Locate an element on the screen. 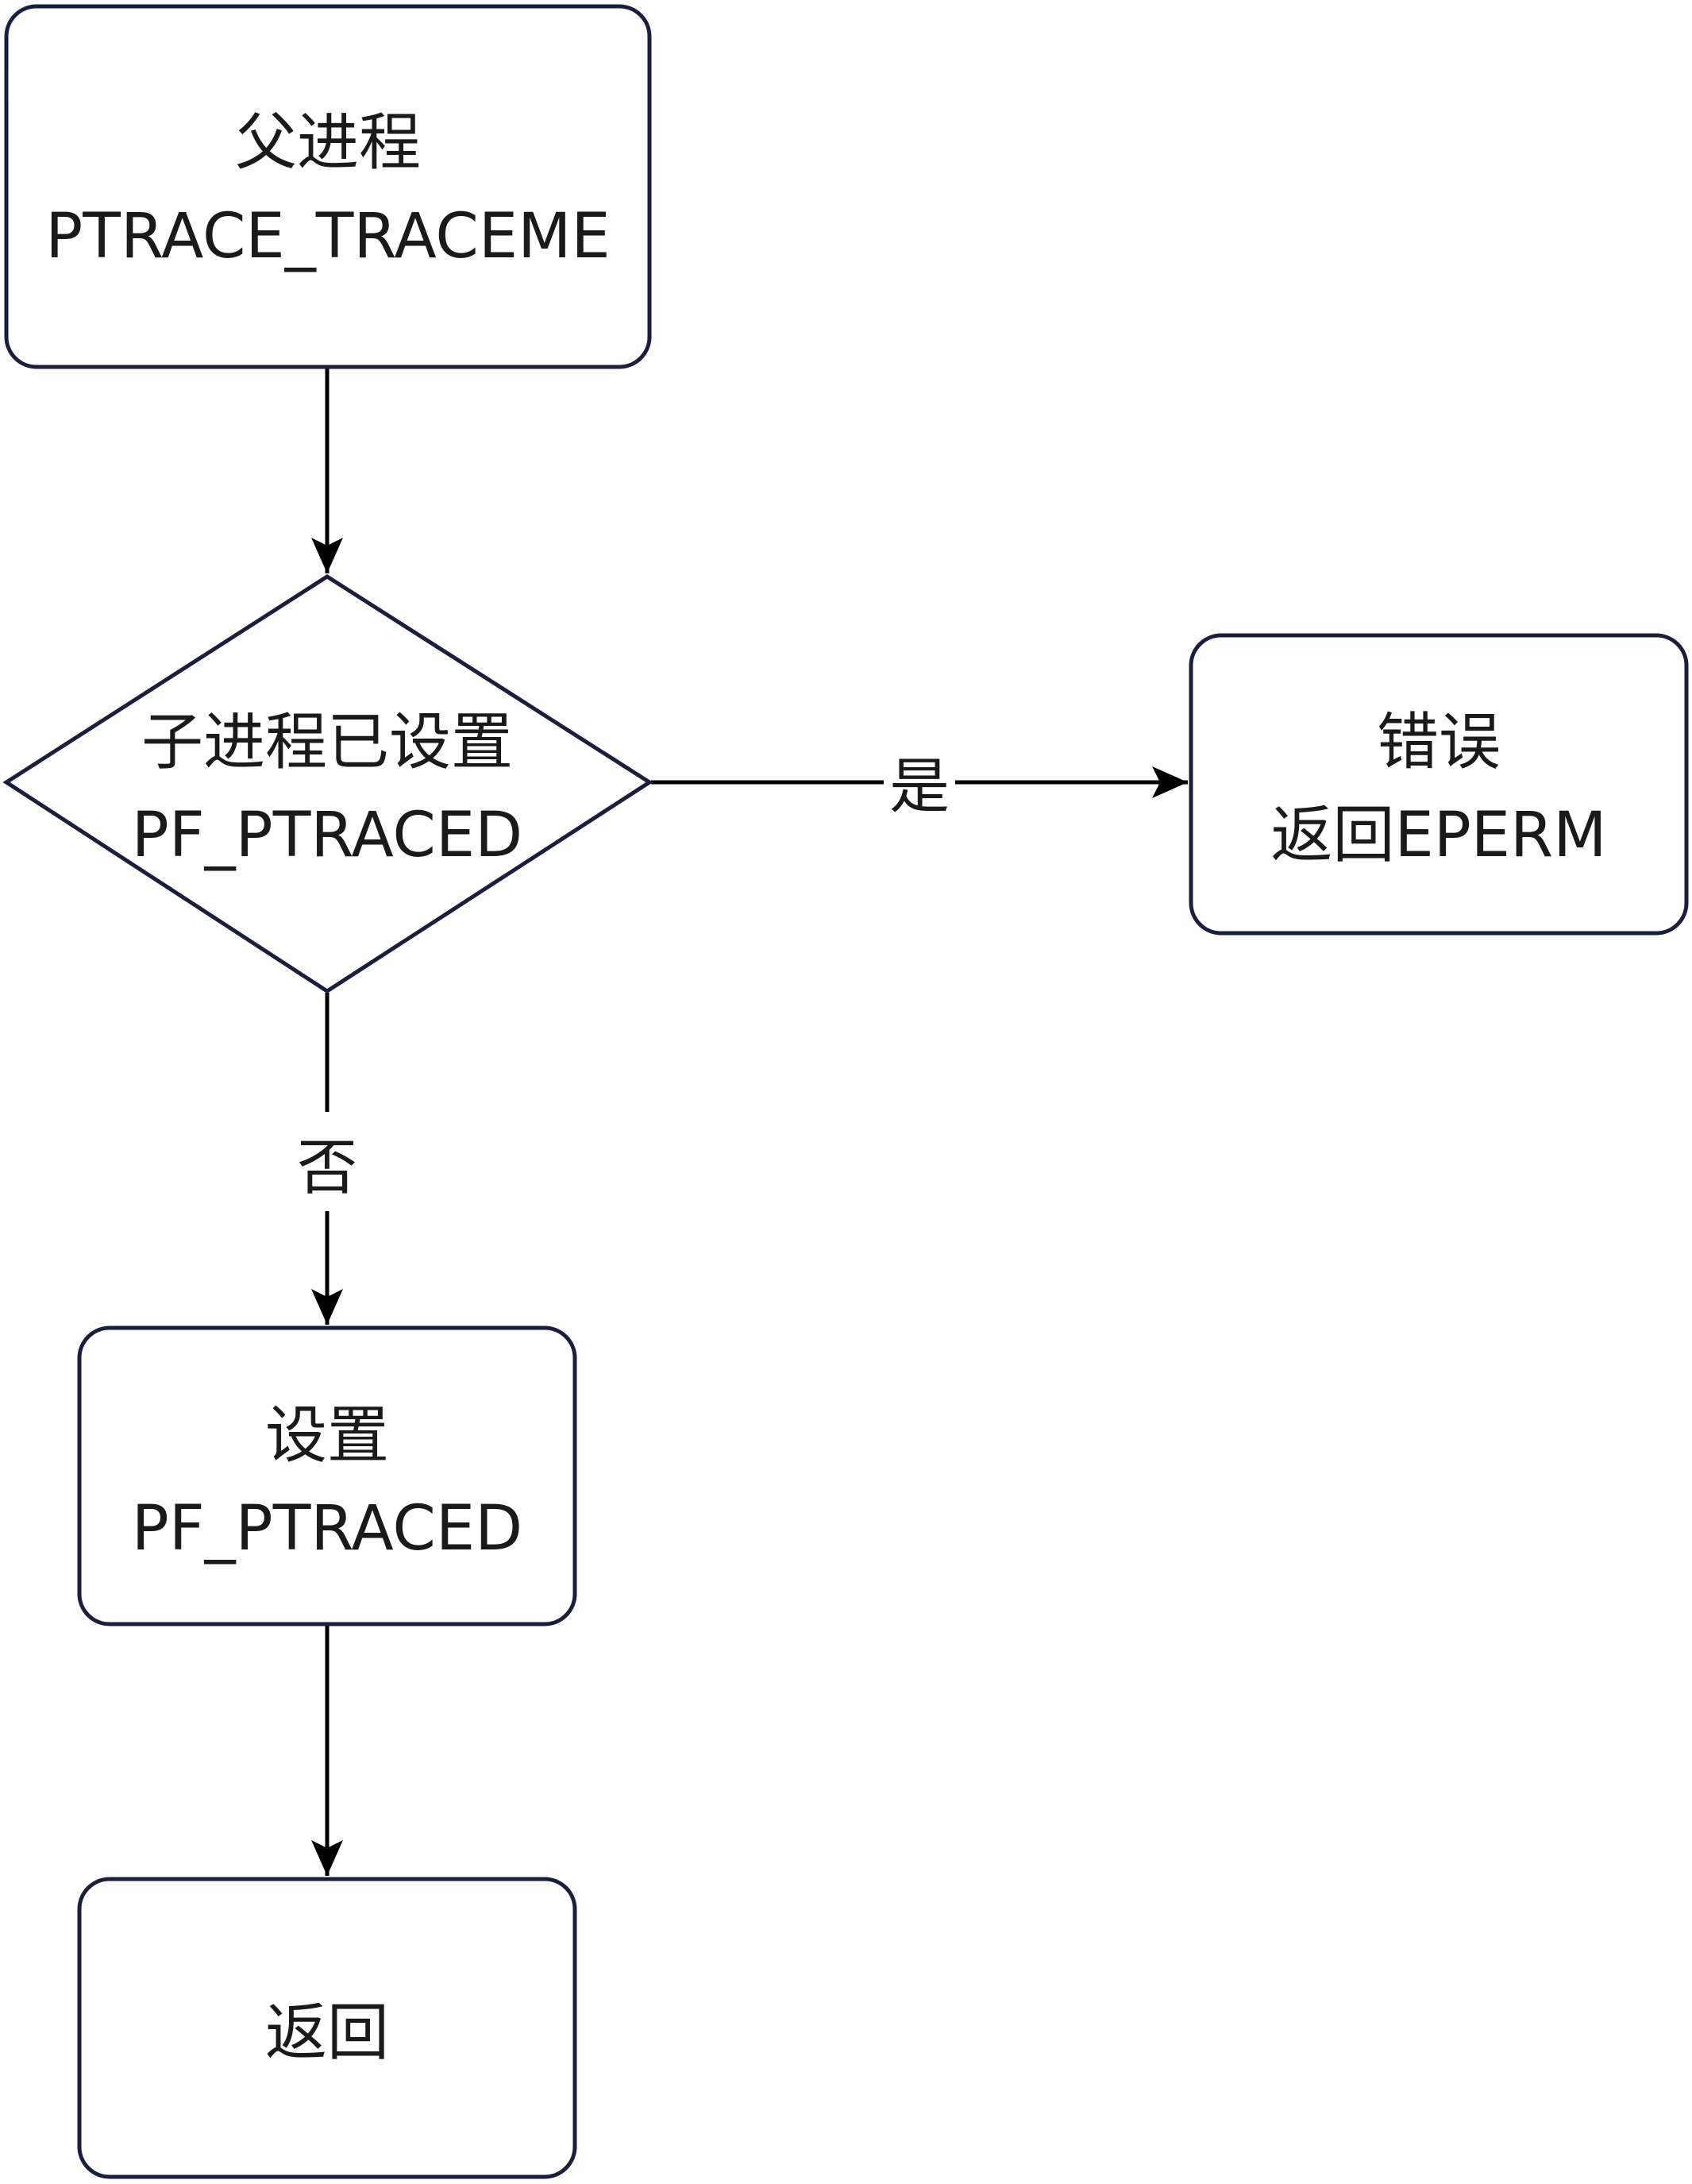 The image size is (1692, 2184). edge-label-no: 否 is located at coordinates (327, 1168).